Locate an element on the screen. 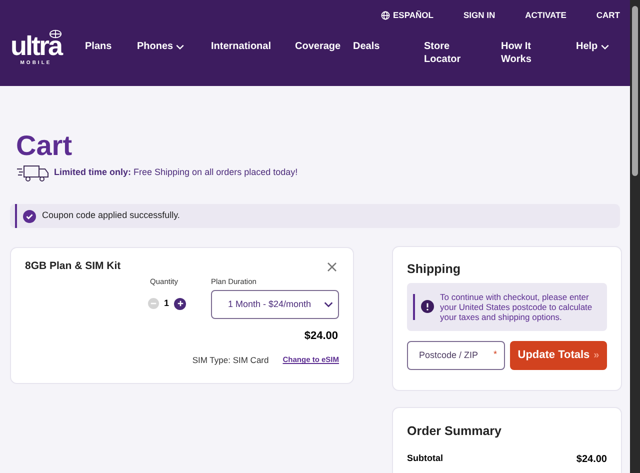  close-icon is located at coordinates (332, 267).